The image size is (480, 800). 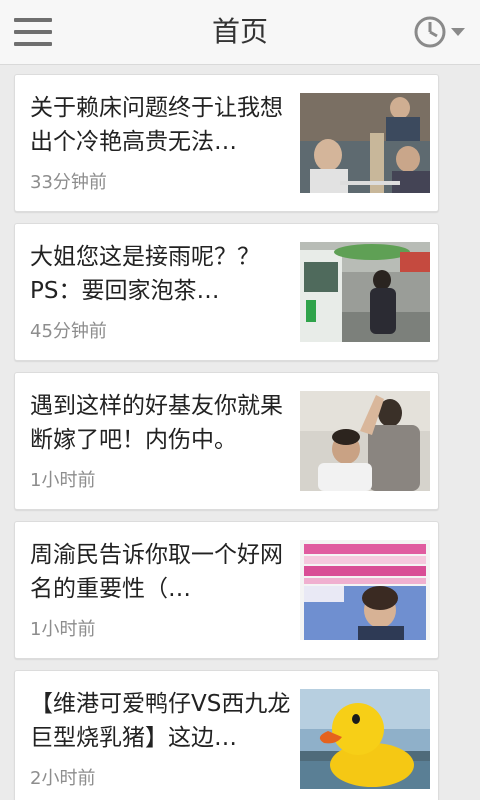 What do you see at coordinates (68, 182) in the screenshot?
I see `feed-item-time: 33分钟前` at bounding box center [68, 182].